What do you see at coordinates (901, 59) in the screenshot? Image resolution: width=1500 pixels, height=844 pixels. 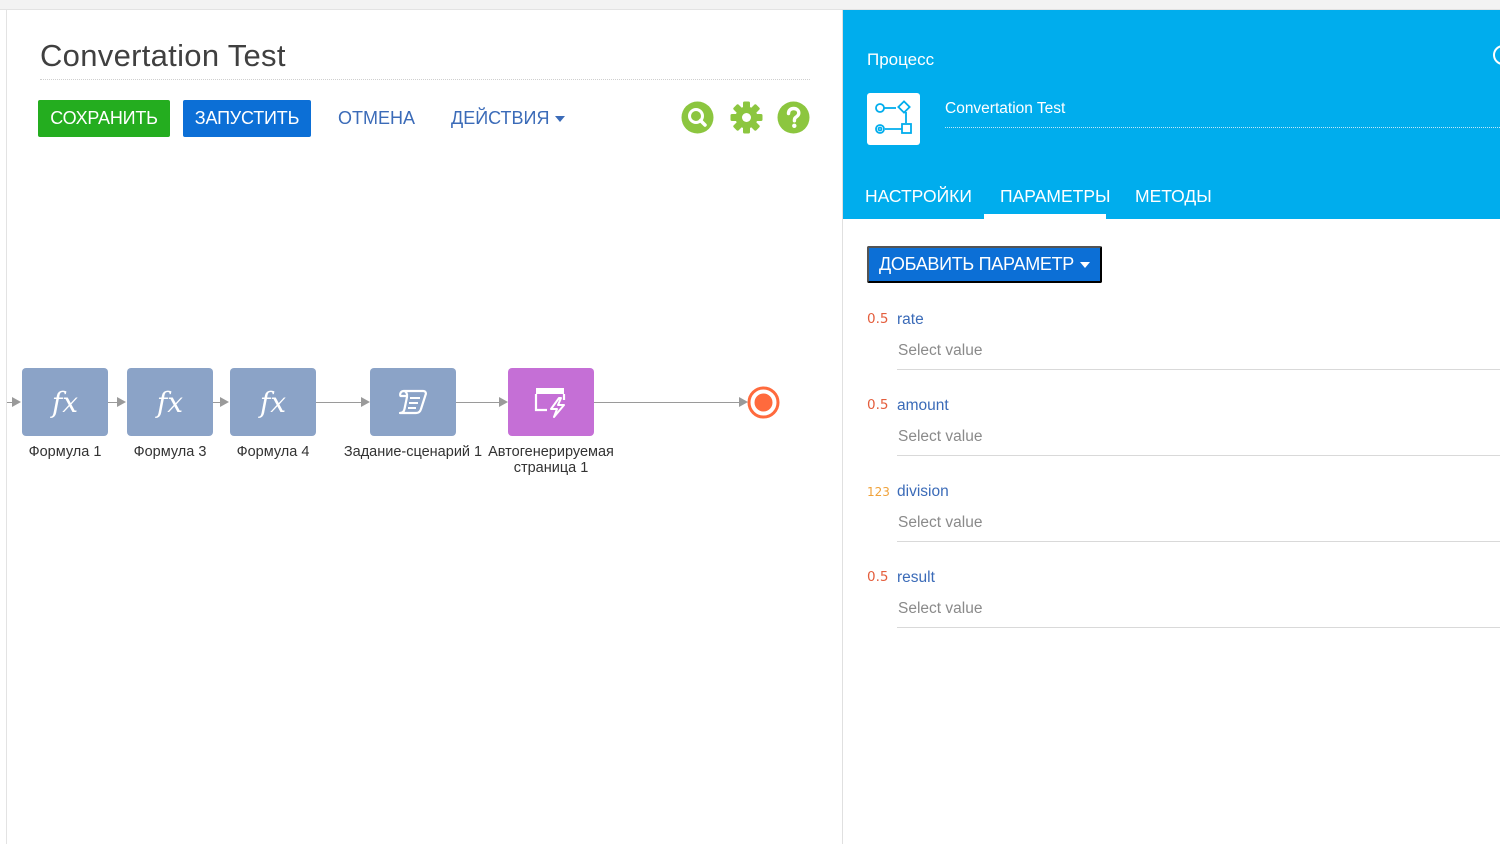 I see `panel-section-label: Процесс` at bounding box center [901, 59].